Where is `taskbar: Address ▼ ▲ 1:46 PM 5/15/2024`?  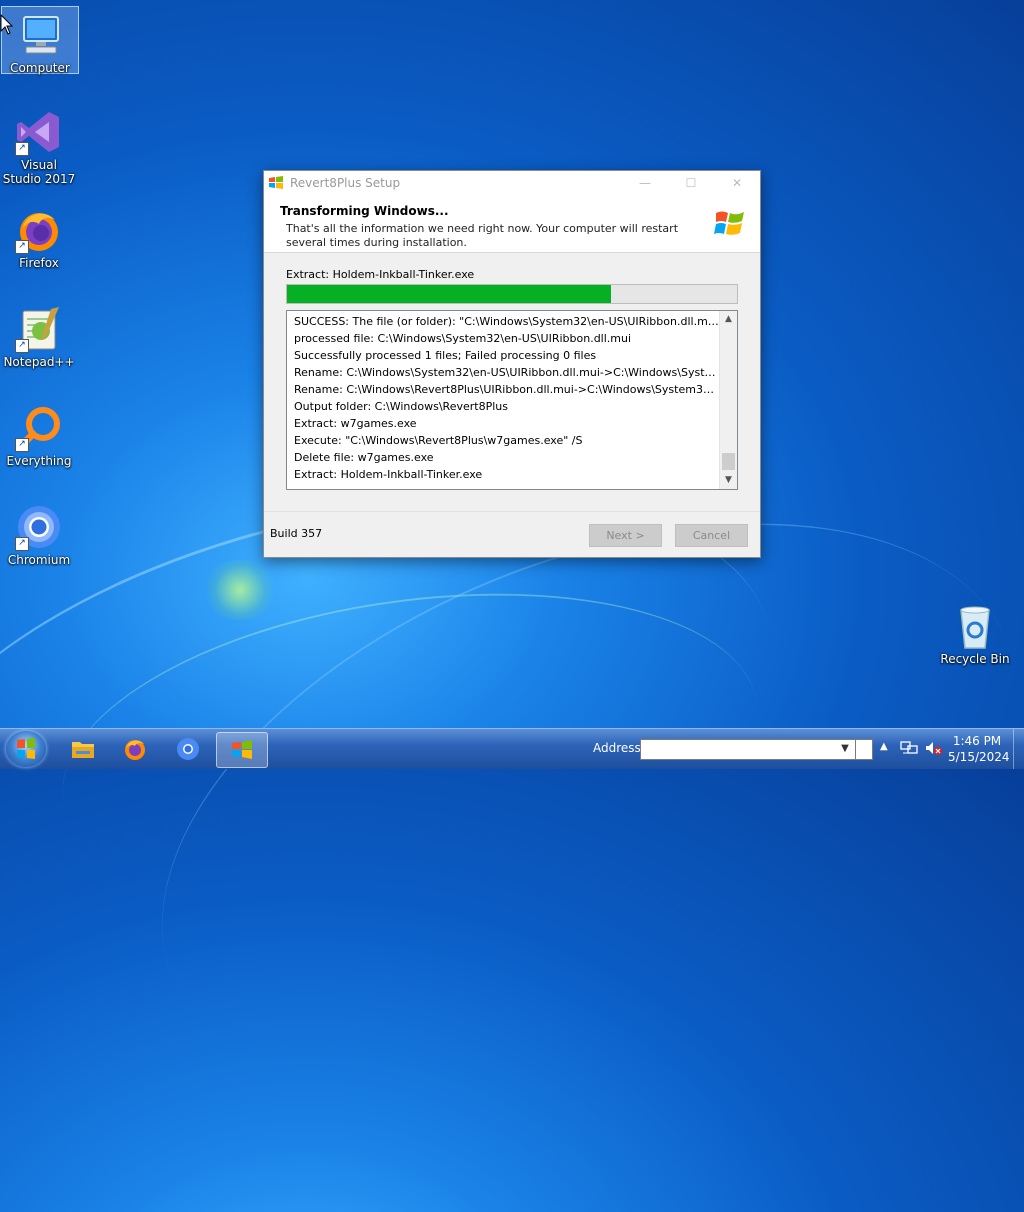 taskbar: Address ▼ ▲ 1:46 PM 5/15/2024 is located at coordinates (512, 748).